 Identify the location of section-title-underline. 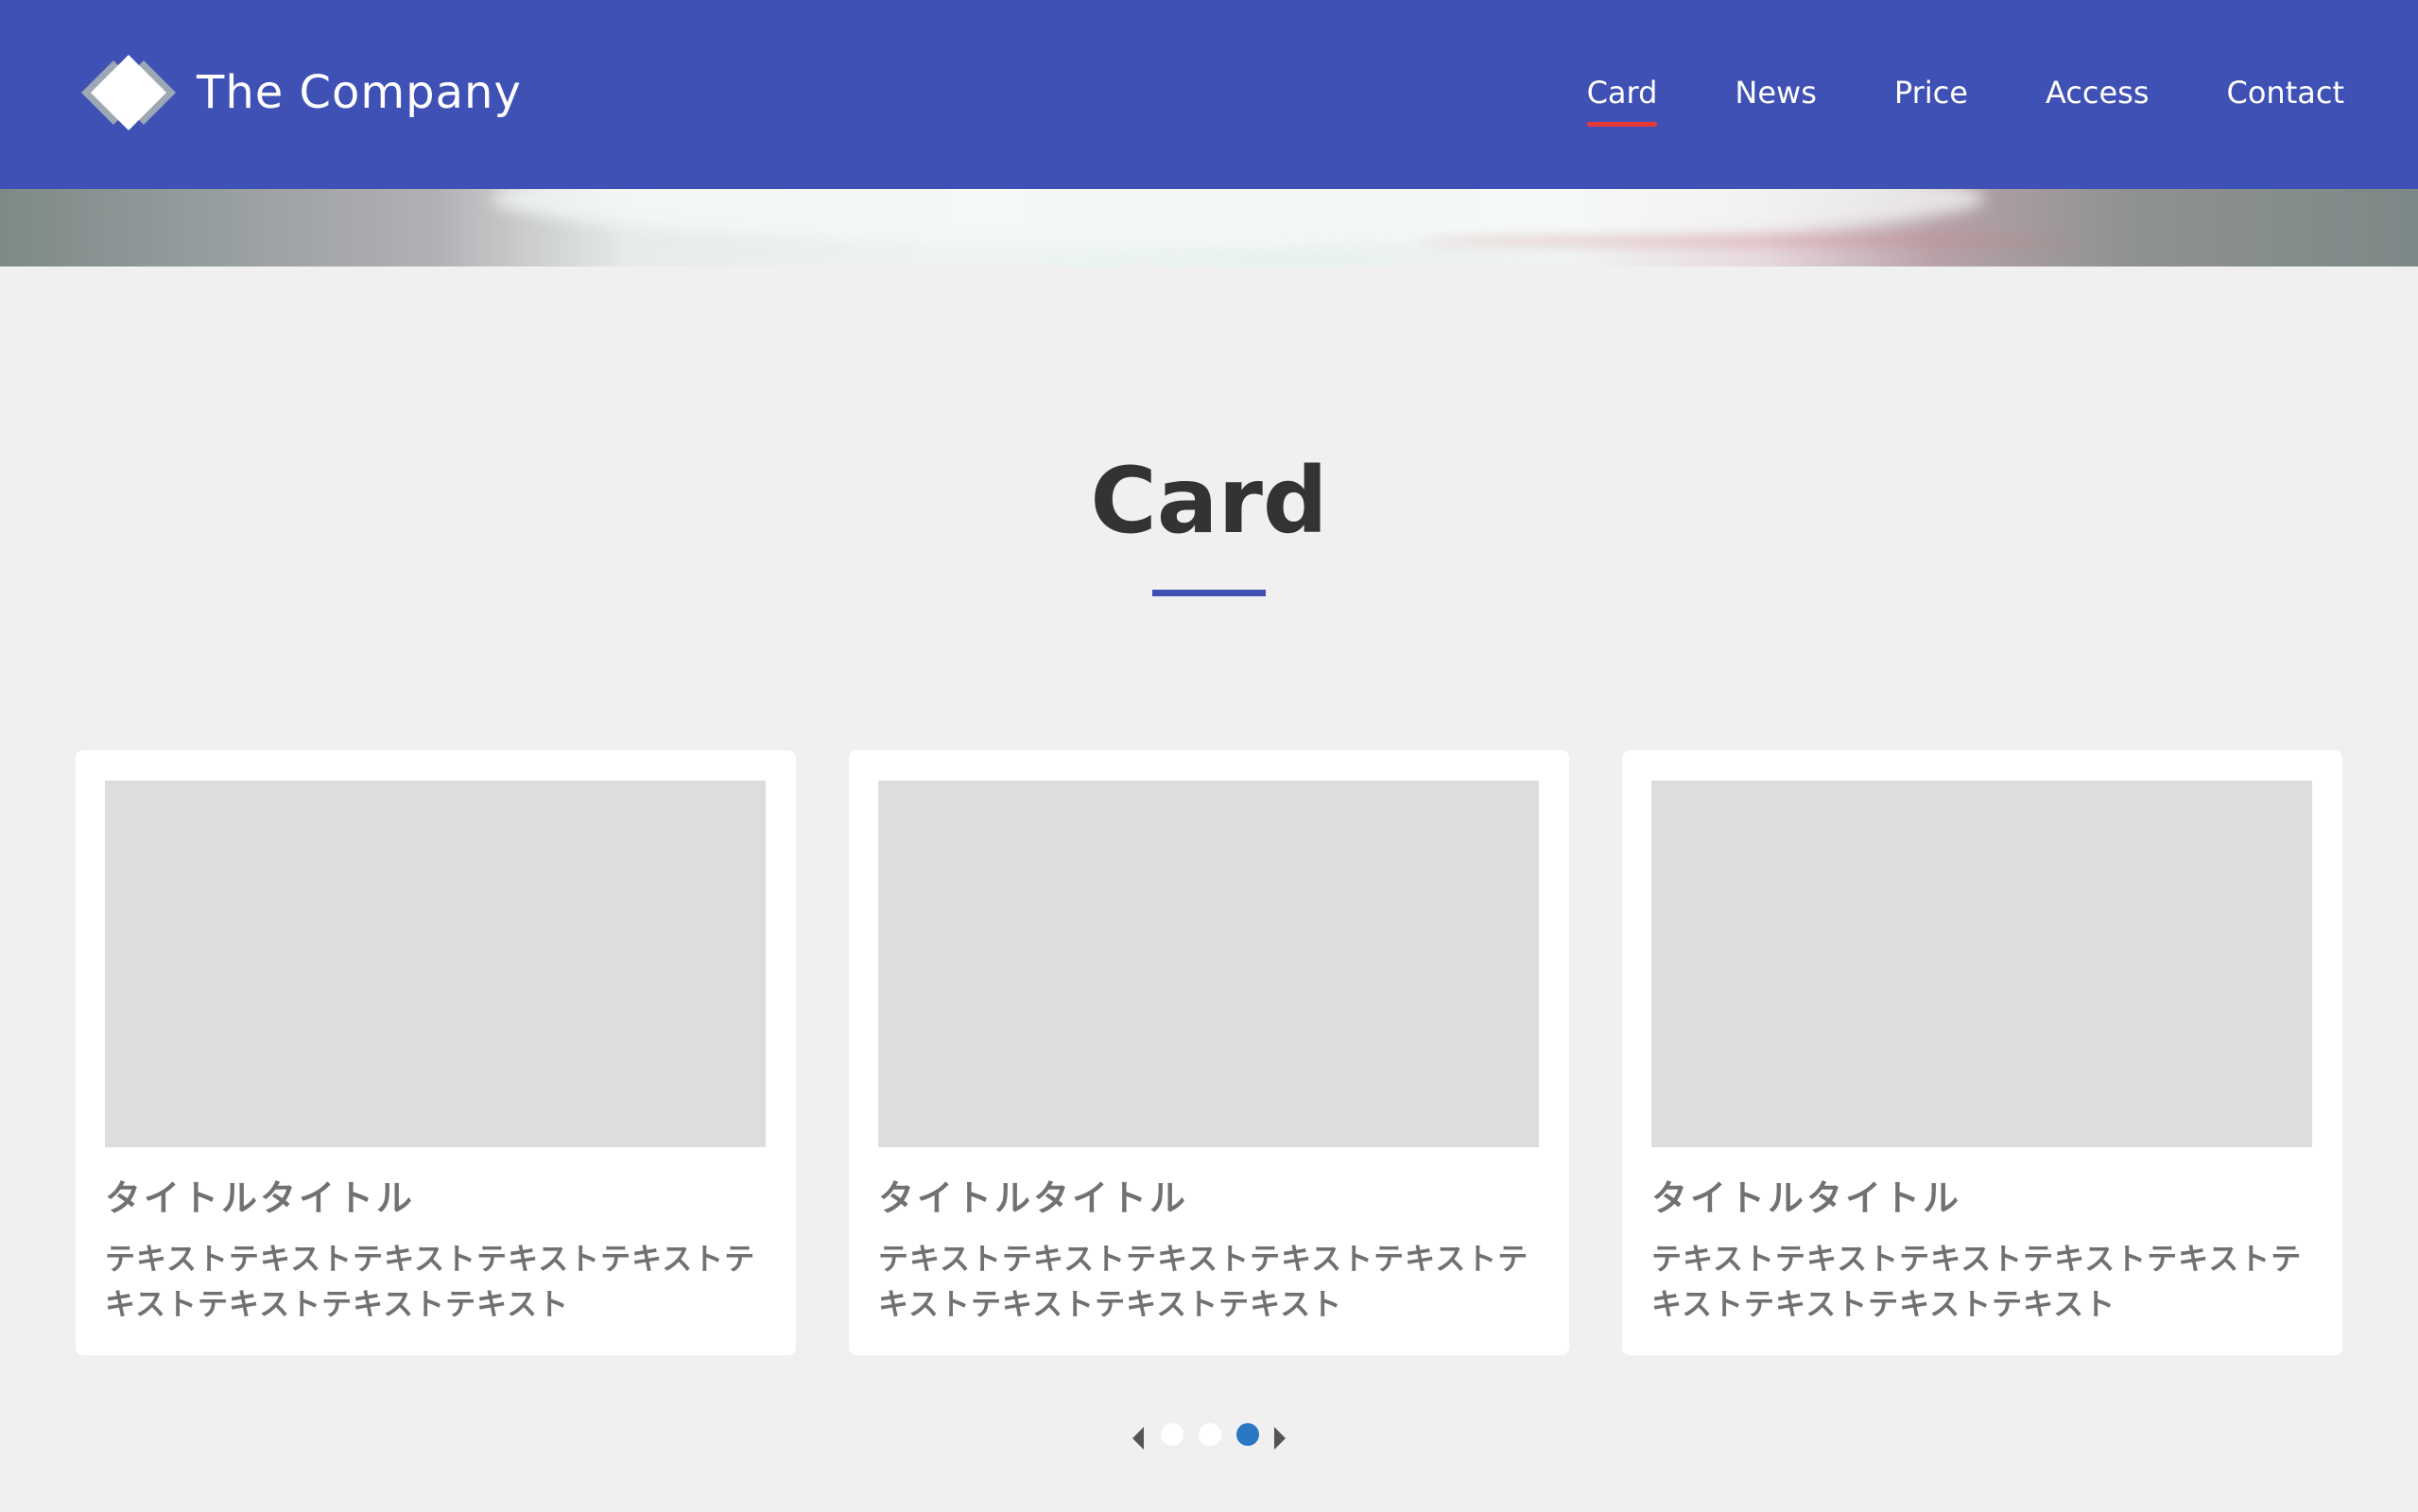
(1209, 593).